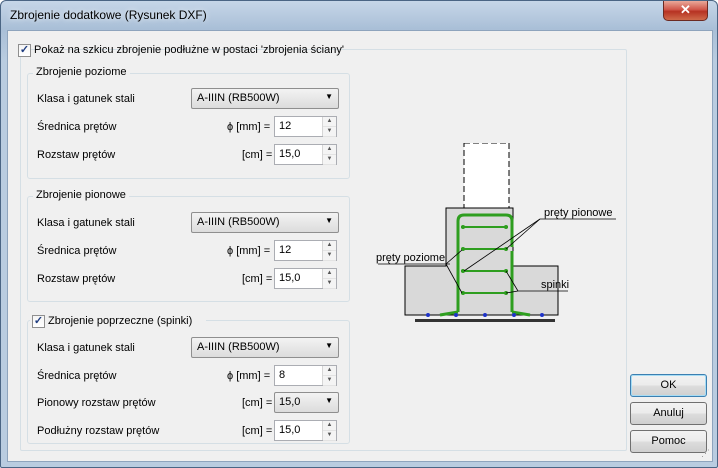 This screenshot has height=468, width=718. What do you see at coordinates (86, 99) in the screenshot?
I see `h-steel-label: Klasa i gatunek stali` at bounding box center [86, 99].